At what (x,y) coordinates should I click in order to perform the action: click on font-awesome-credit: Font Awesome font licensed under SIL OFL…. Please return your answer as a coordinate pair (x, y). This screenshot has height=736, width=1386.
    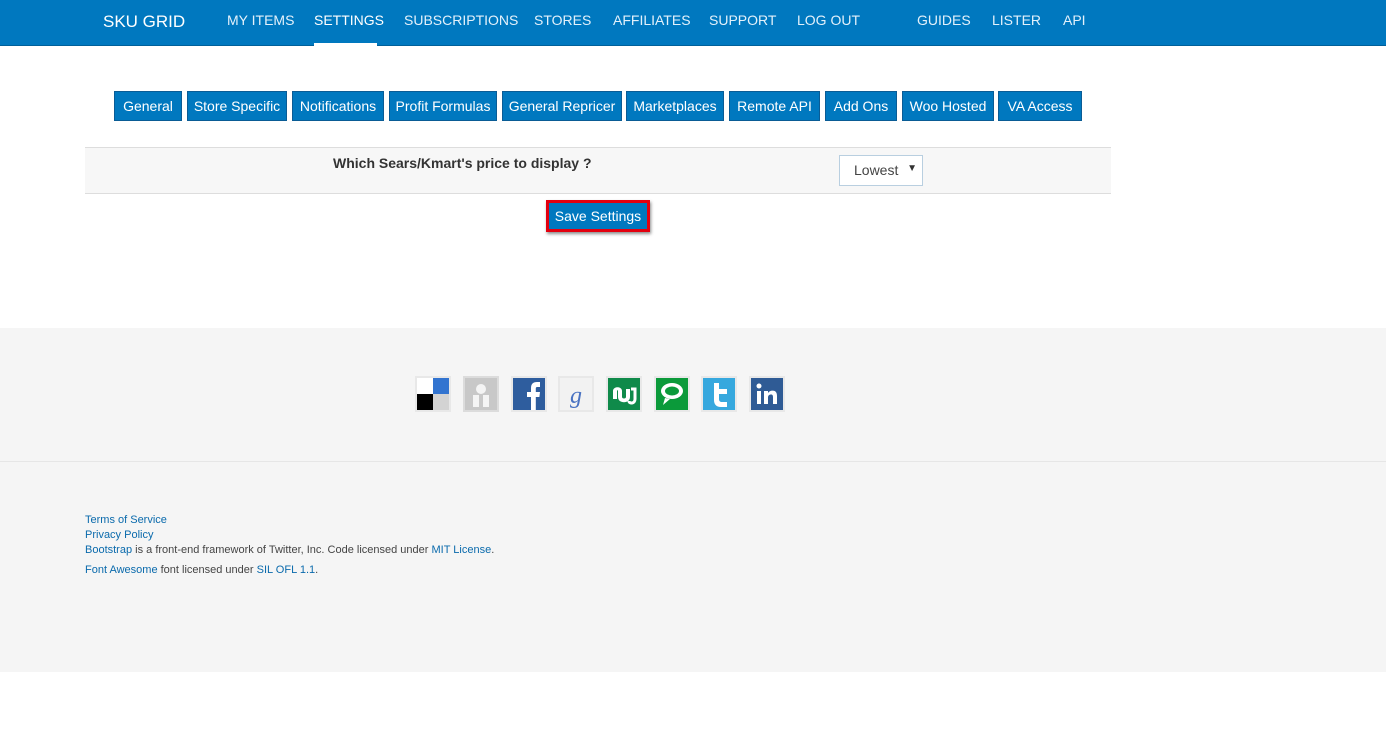
    Looking at the image, I should click on (201, 570).